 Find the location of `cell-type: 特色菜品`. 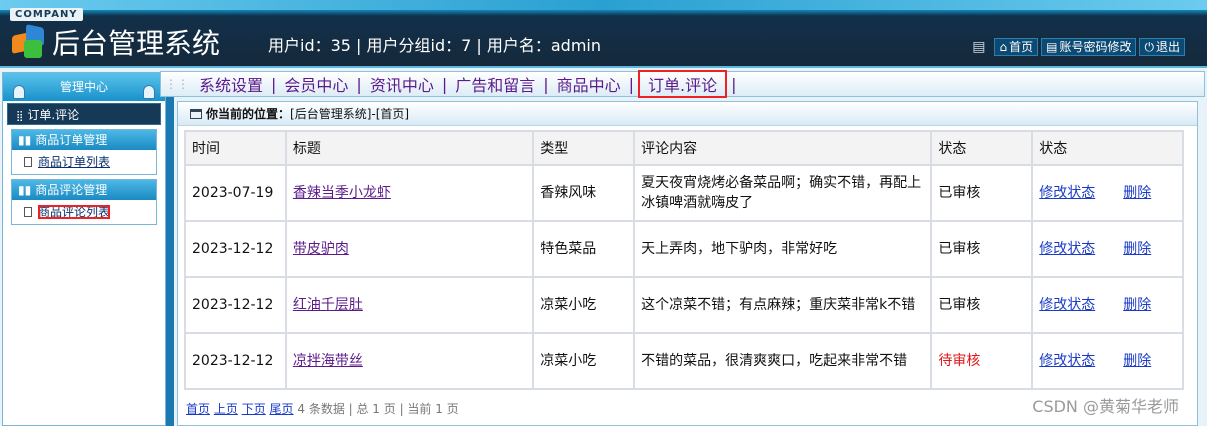

cell-type: 特色菜品 is located at coordinates (584, 249).